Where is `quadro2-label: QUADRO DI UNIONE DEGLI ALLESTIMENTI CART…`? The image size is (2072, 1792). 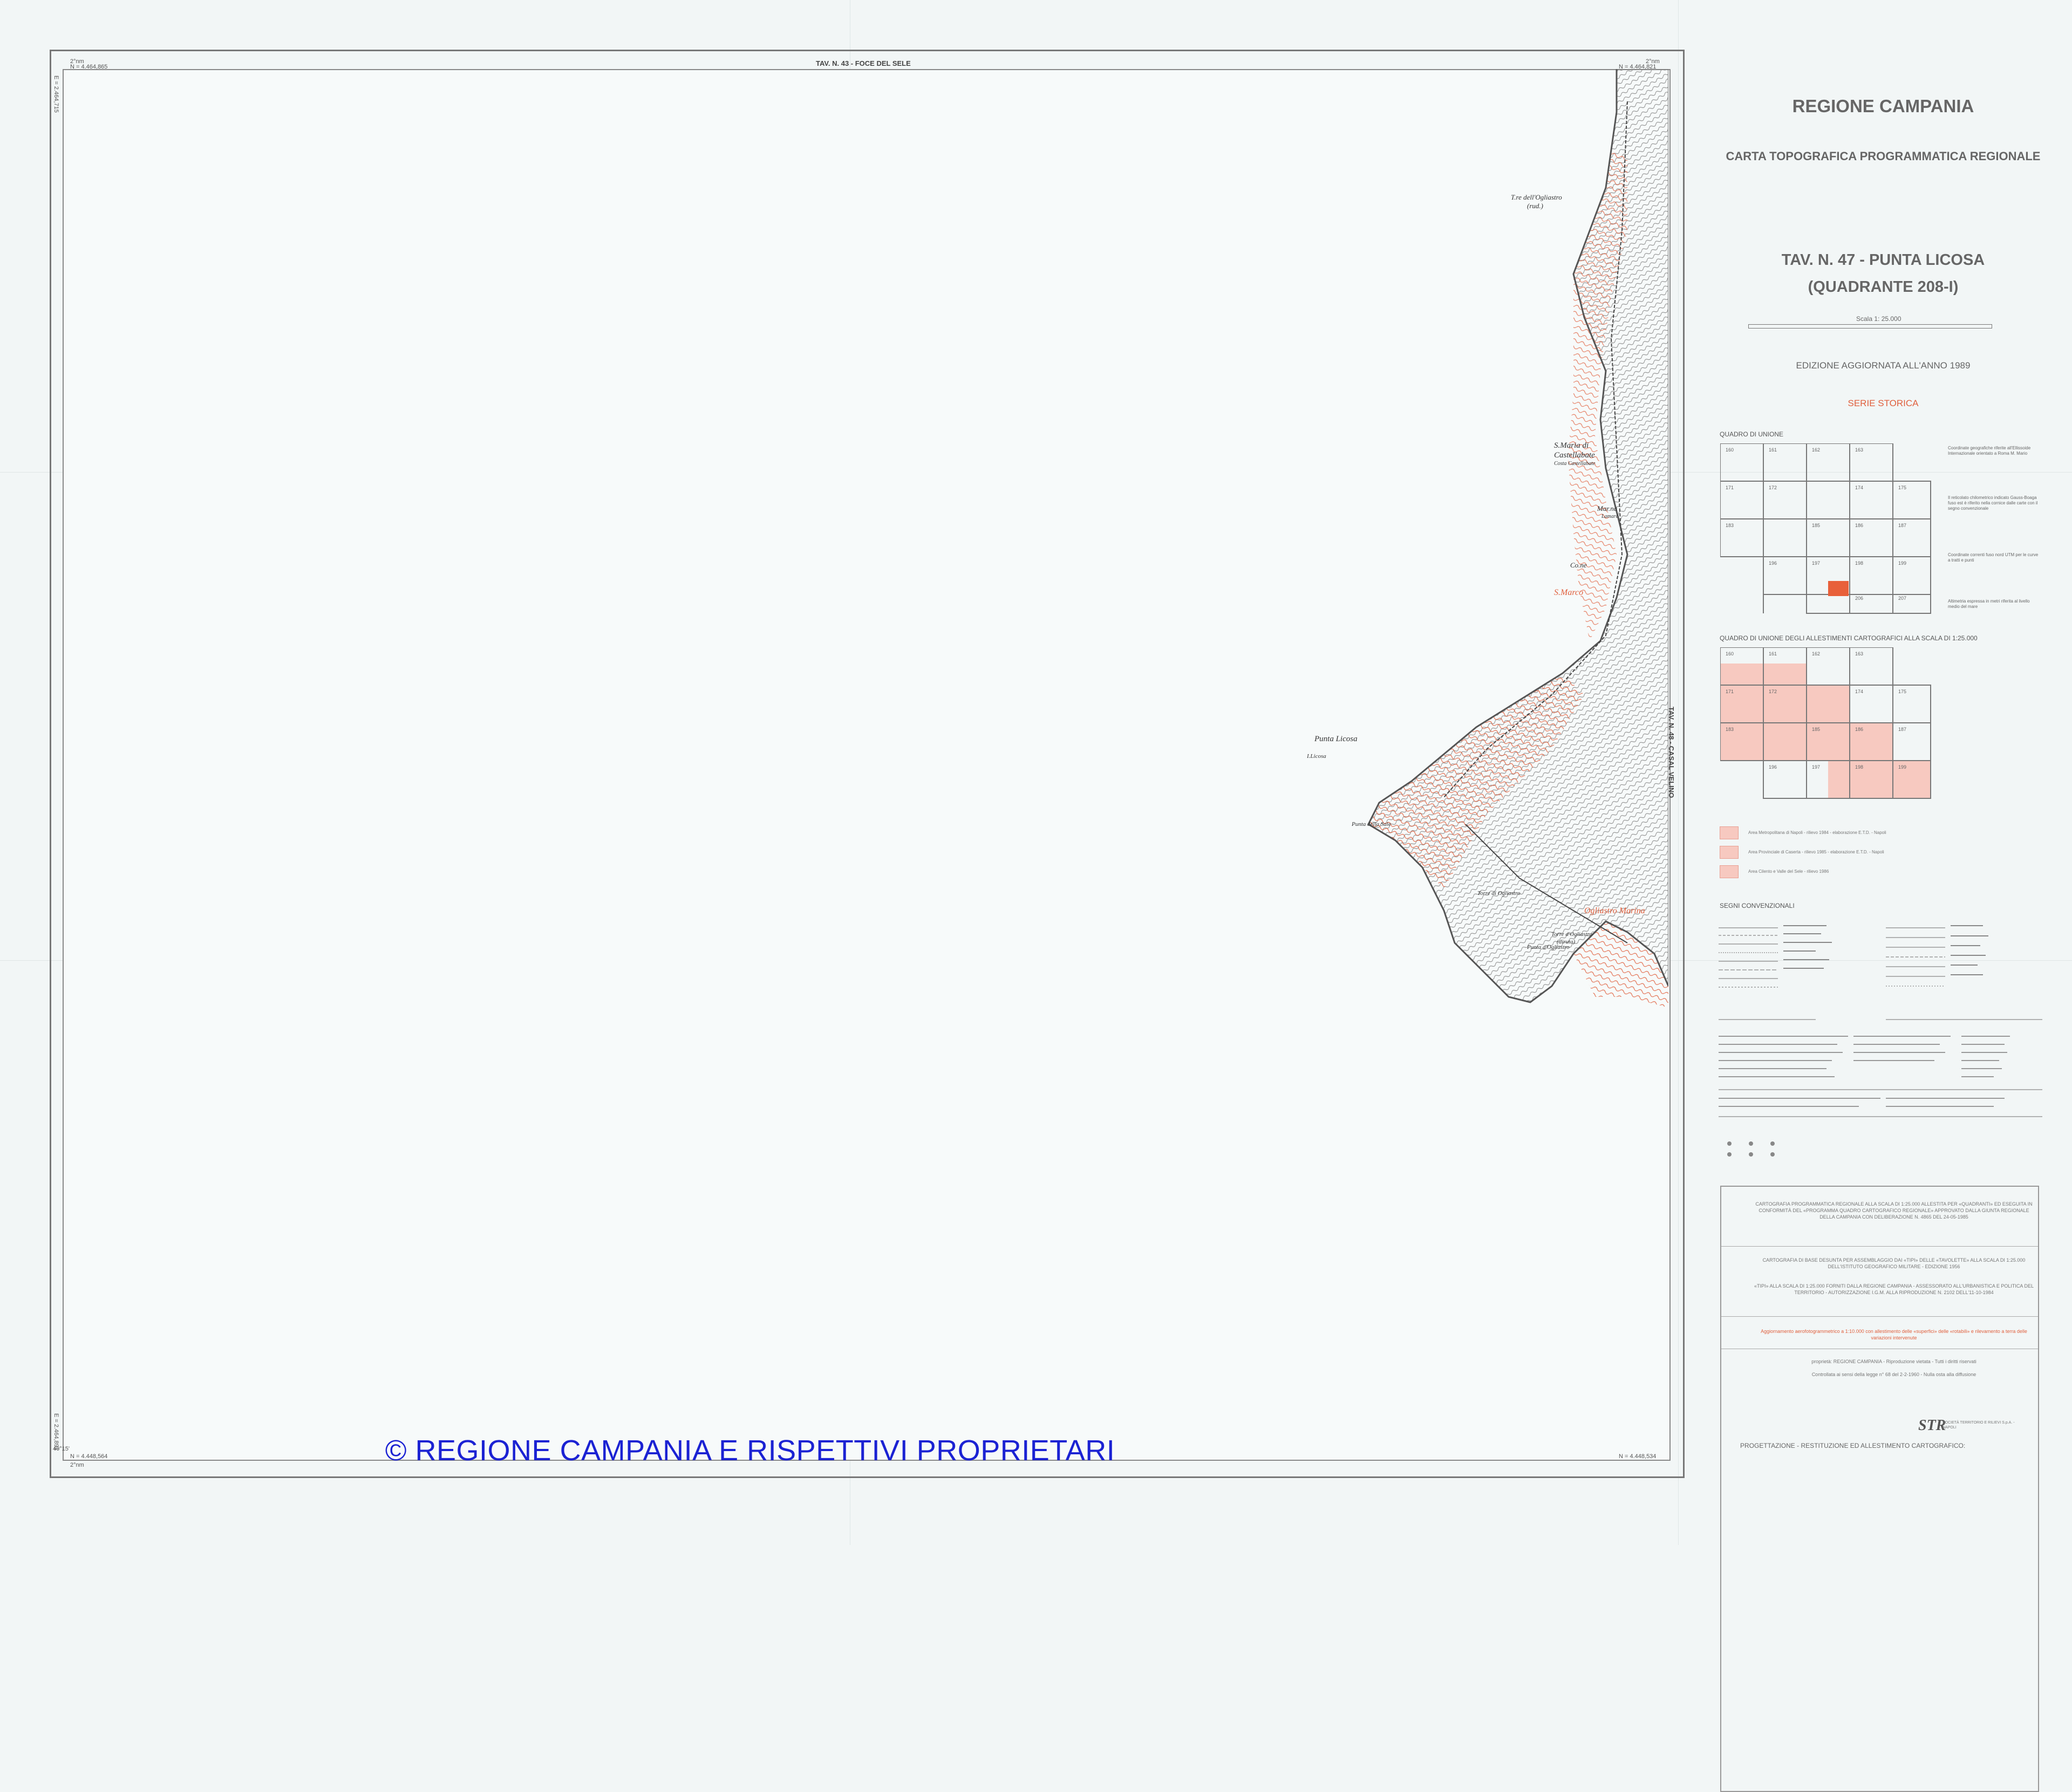
quadro2-label: QUADRO DI UNIONE DEGLI ALLESTIMENTI CART… is located at coordinates (1849, 638).